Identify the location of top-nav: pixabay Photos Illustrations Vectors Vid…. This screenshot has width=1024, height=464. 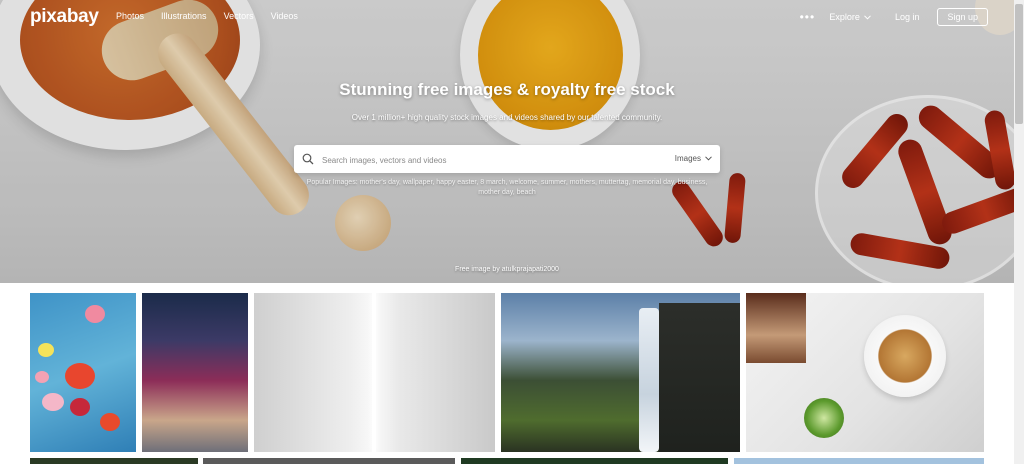
(507, 16).